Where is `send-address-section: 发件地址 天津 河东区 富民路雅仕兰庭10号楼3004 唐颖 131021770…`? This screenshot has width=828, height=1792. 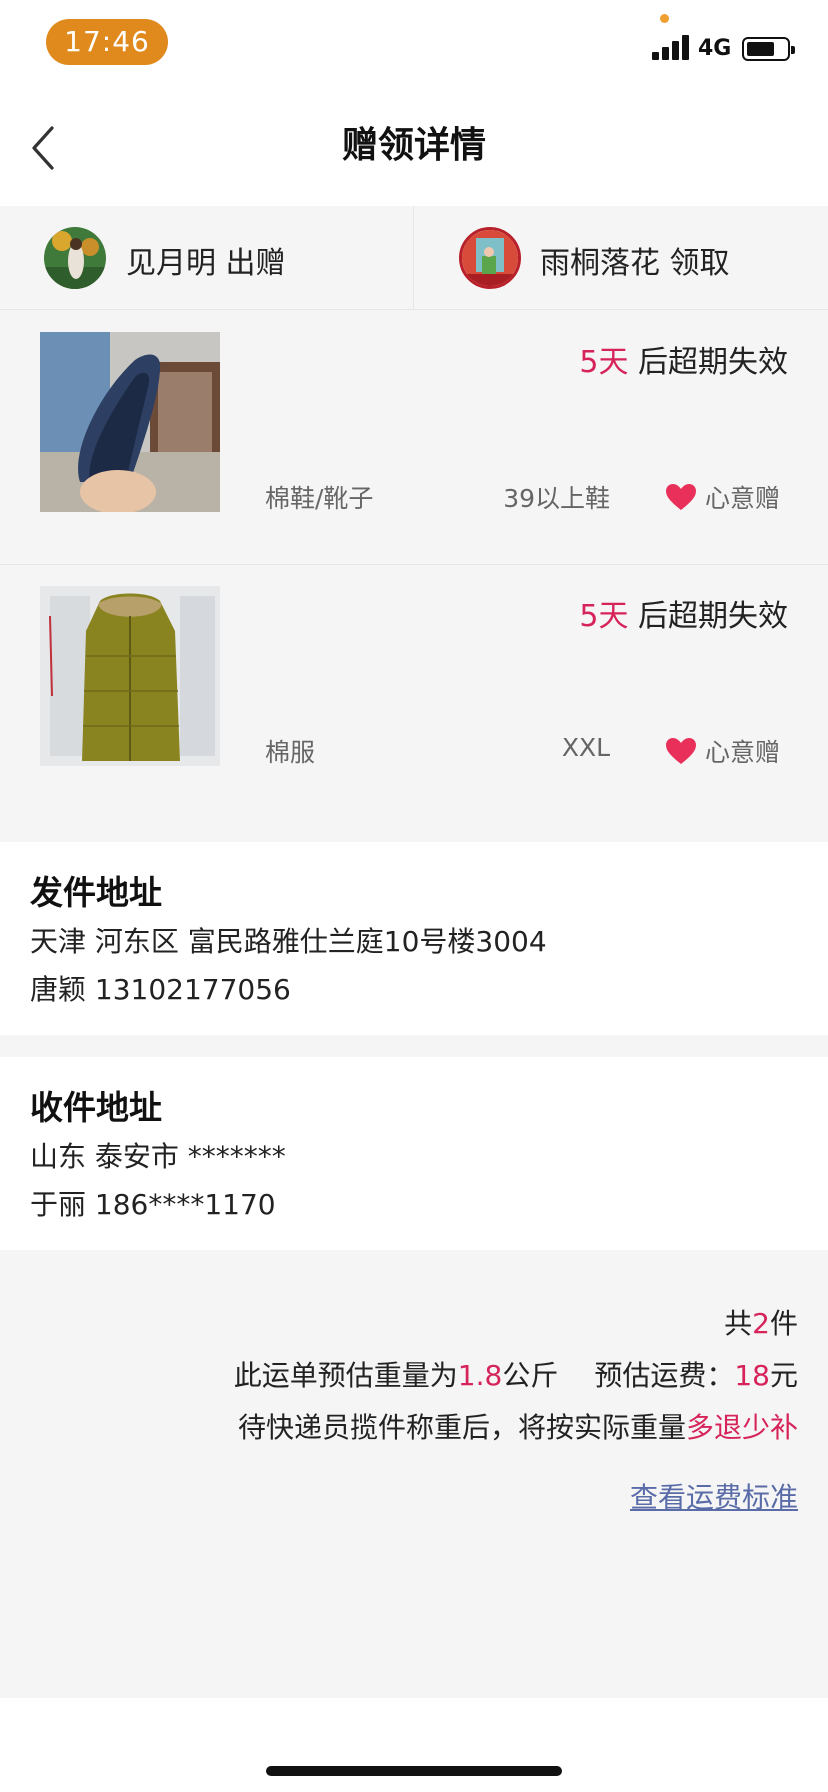 send-address-section: 发件地址 天津 河东区 富民路雅仕兰庭10号楼3004 唐颖 131021770… is located at coordinates (414, 938).